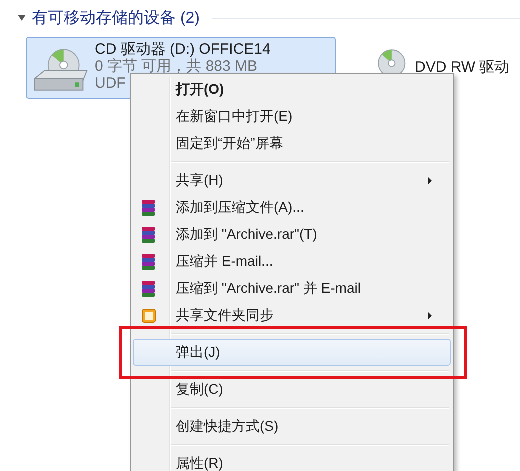 The height and width of the screenshot is (471, 520). I want to click on menu-item: 在新窗口中打开(E), so click(292, 116).